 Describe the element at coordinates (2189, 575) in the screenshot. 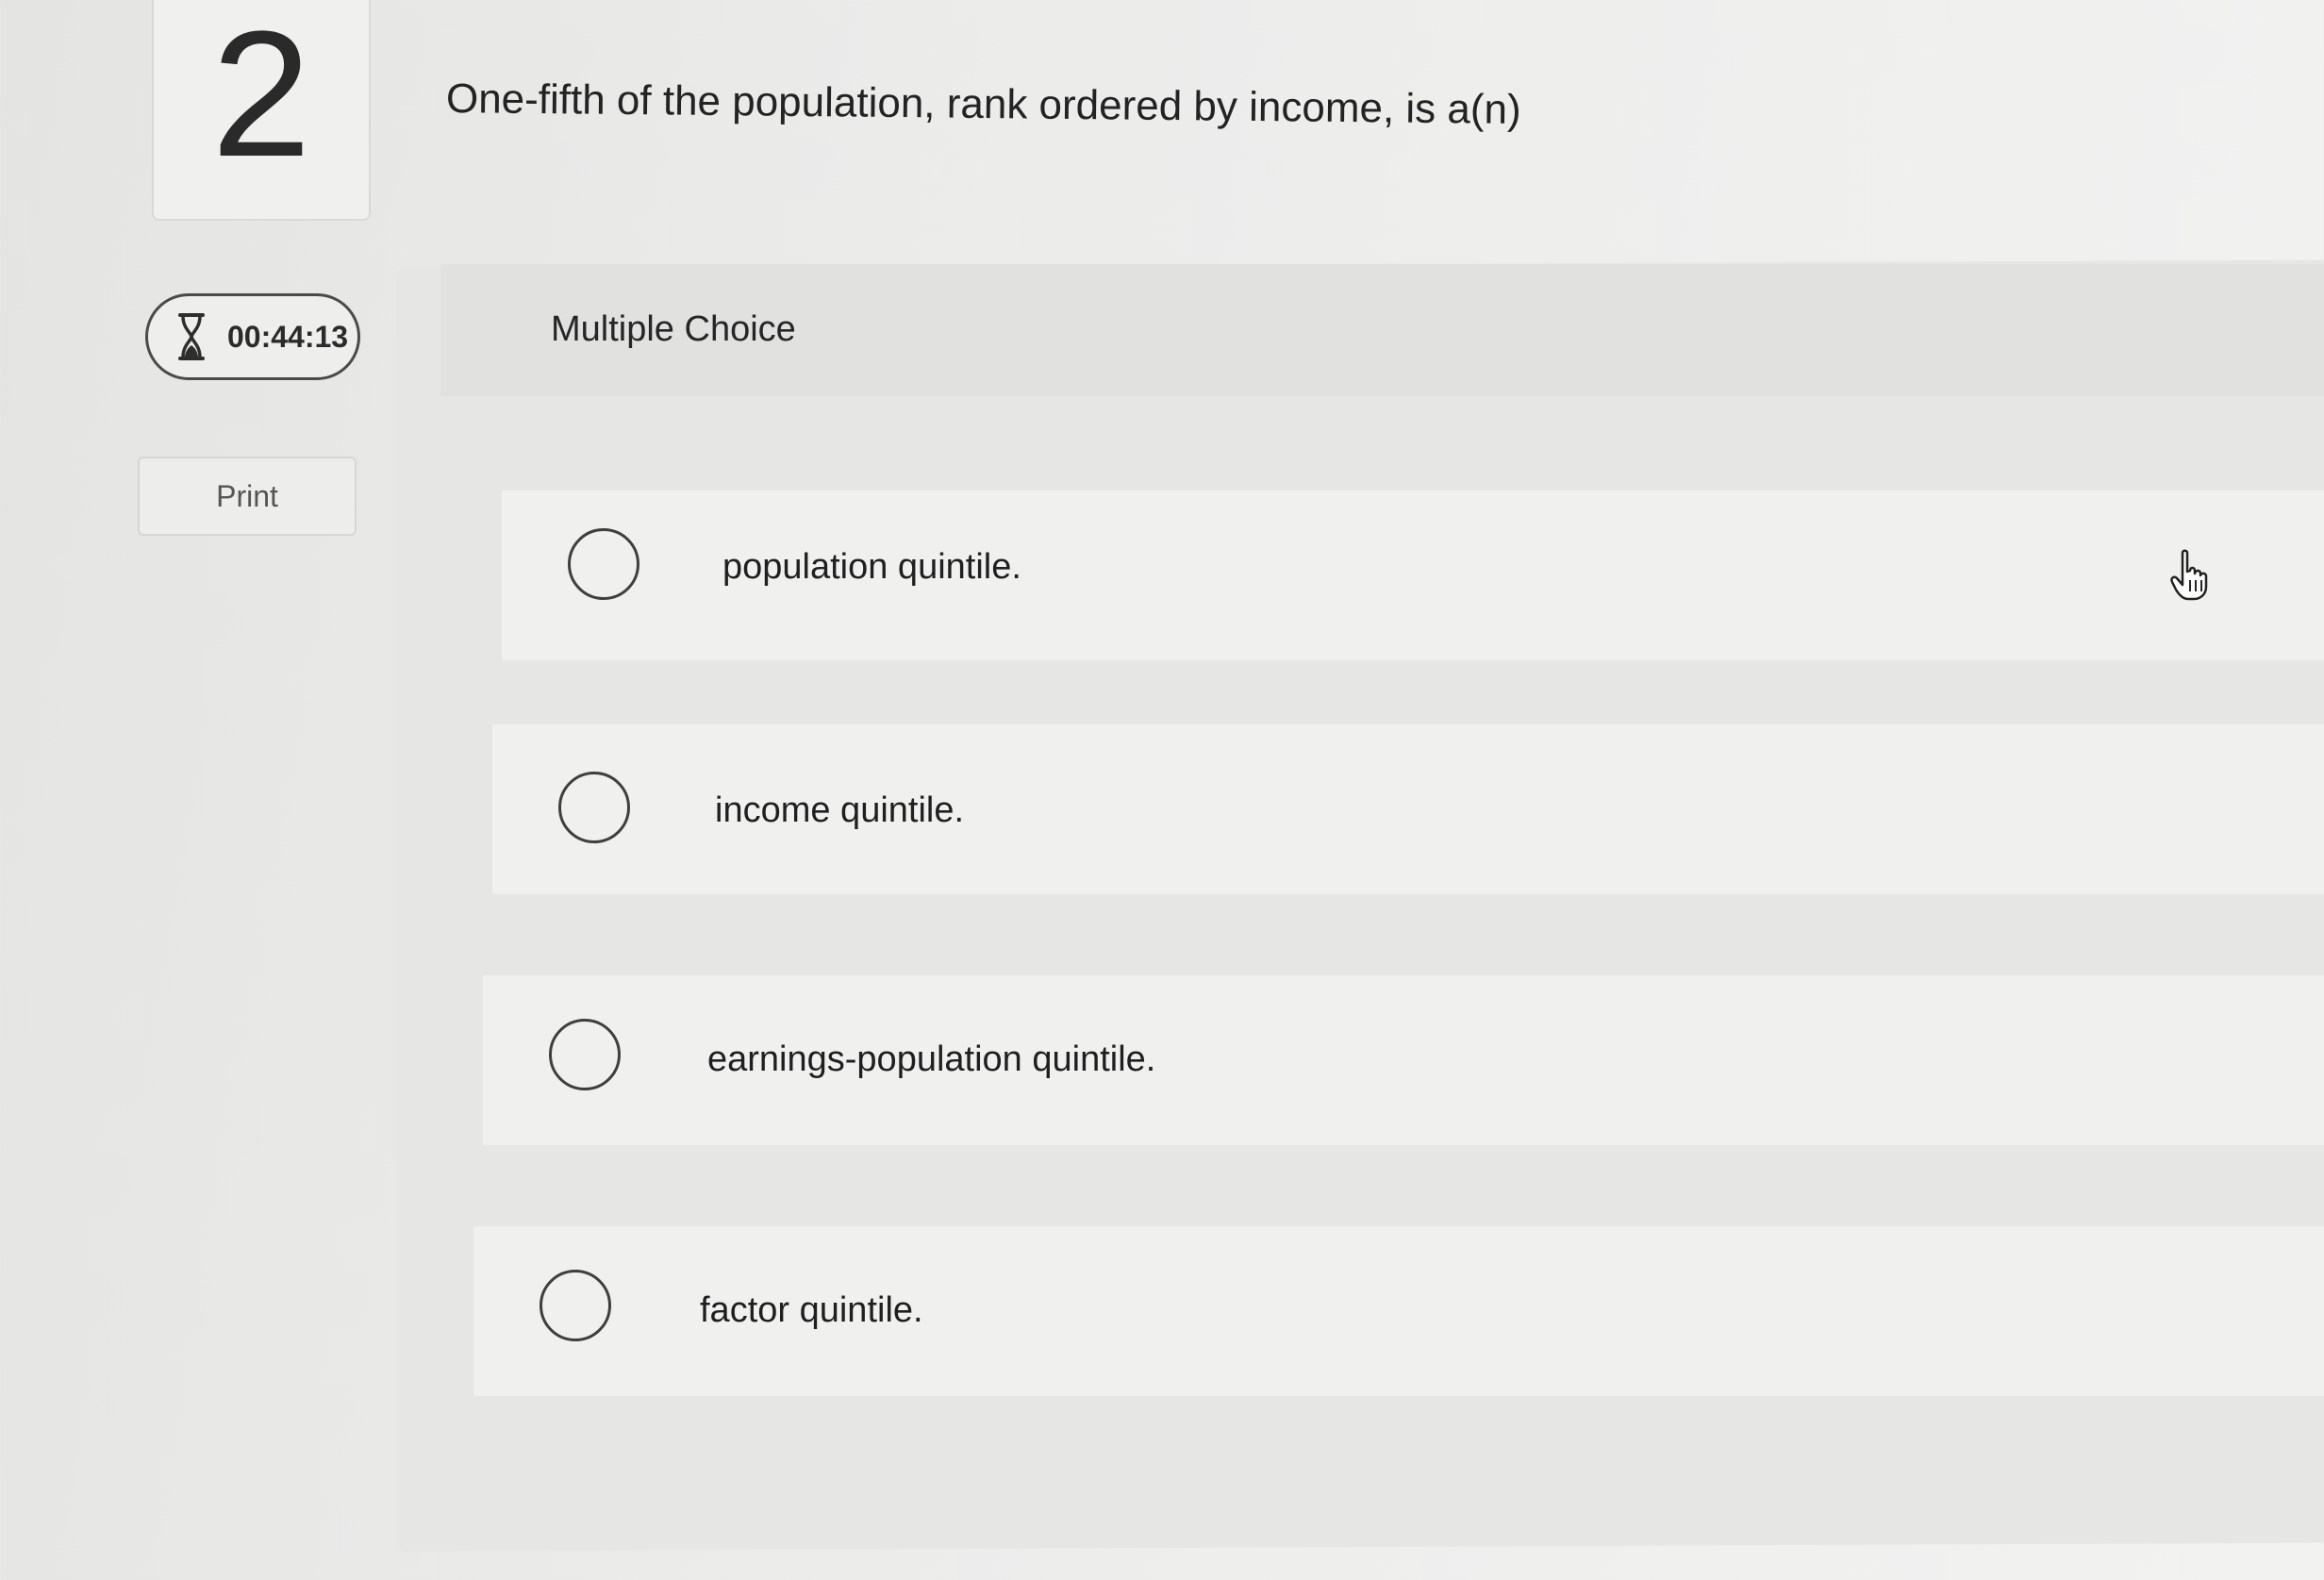

I see `hand-pointer-icon` at that location.